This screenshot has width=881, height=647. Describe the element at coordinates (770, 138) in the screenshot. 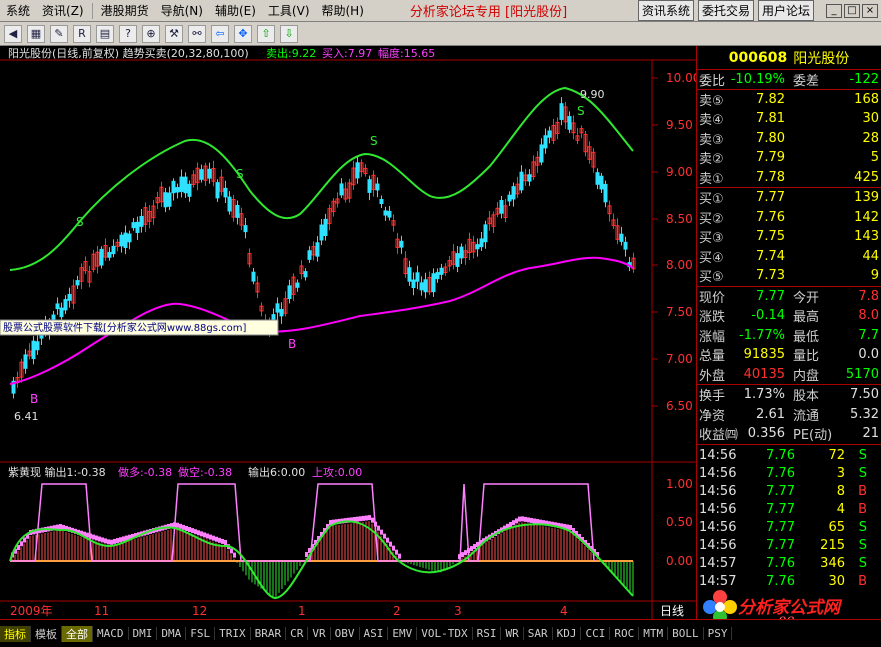

I see `order-price: 7.80` at that location.